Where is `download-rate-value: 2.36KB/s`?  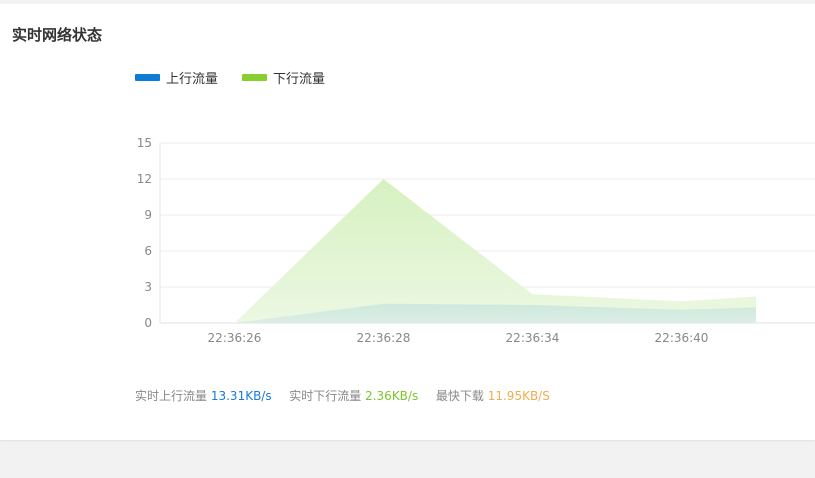 download-rate-value: 2.36KB/s is located at coordinates (392, 396).